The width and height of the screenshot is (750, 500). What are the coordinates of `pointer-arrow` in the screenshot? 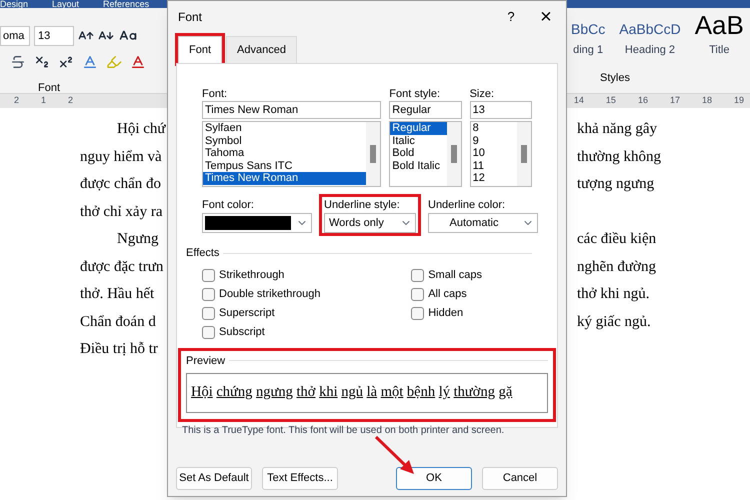 It's located at (395, 455).